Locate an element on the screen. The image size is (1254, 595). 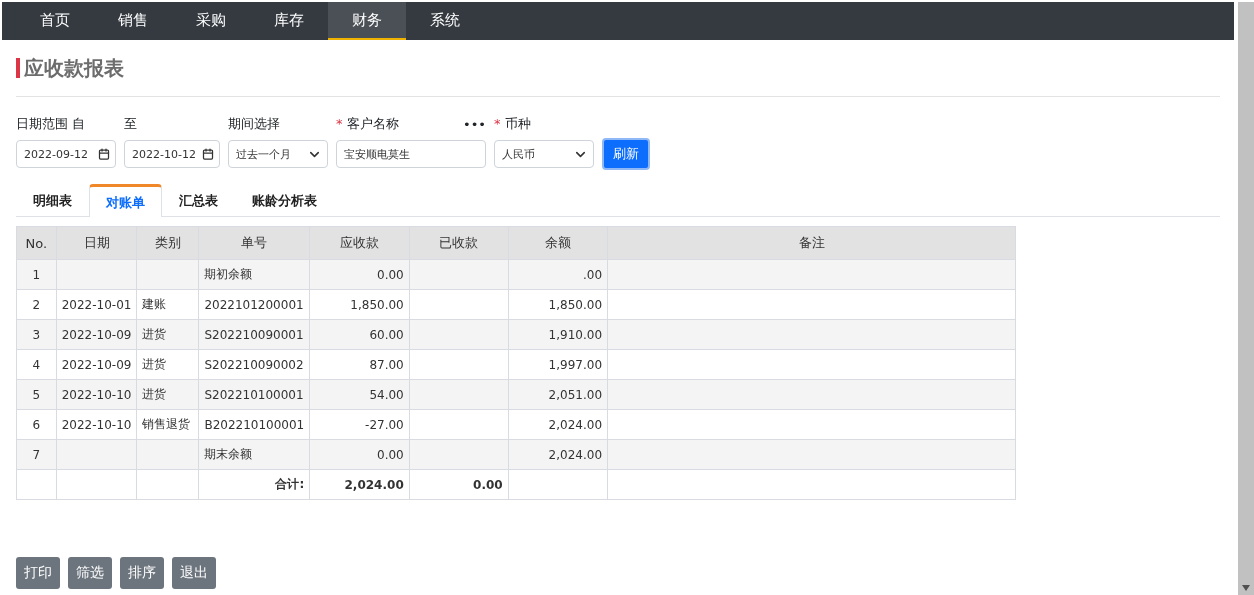
nav-item: 库存 is located at coordinates (289, 21).